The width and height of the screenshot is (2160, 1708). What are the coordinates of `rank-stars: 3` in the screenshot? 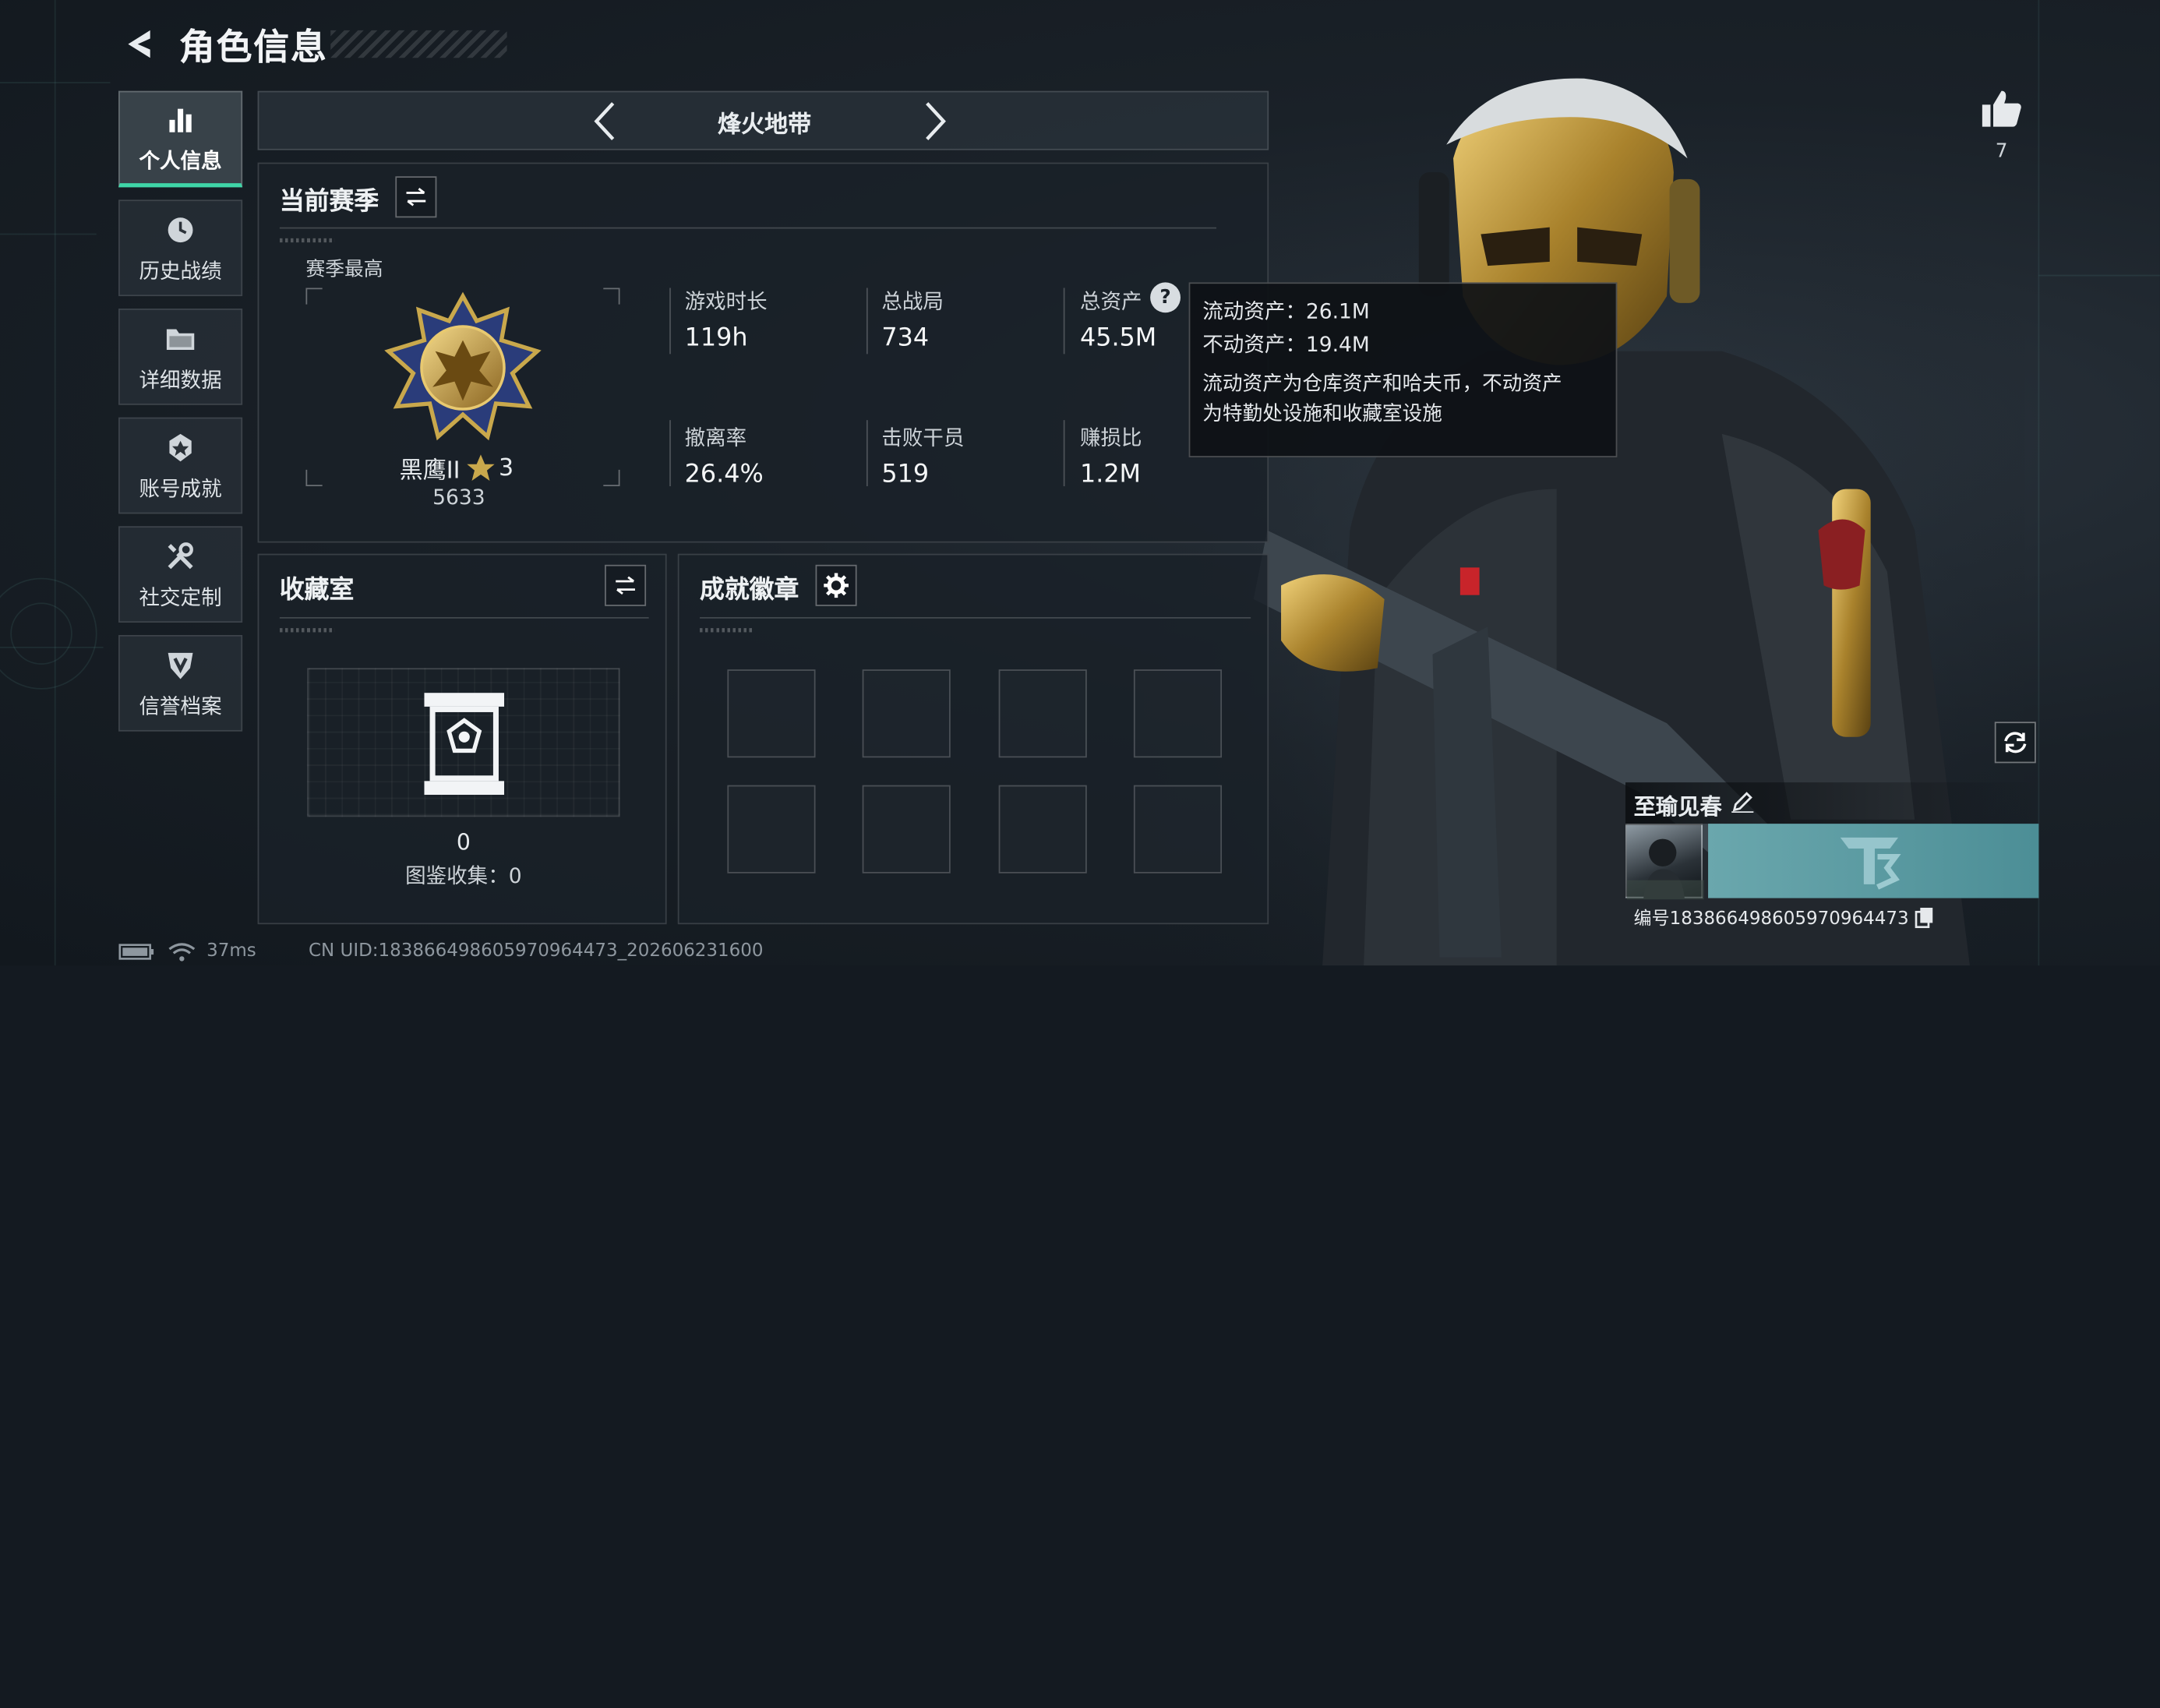 It's located at (506, 467).